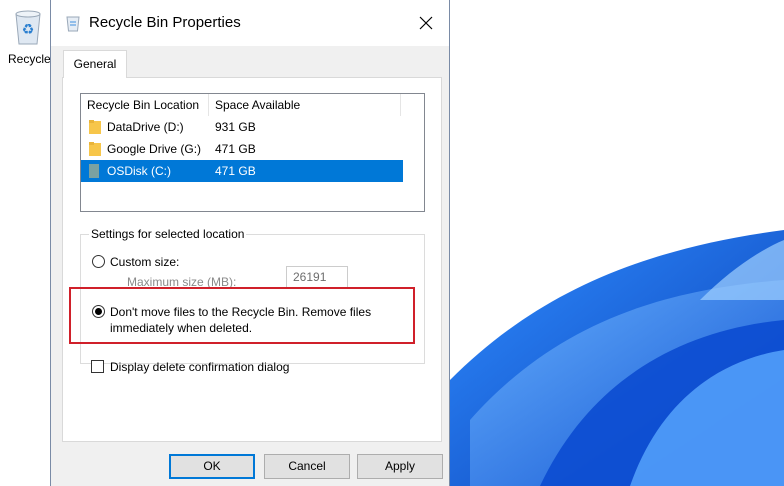  What do you see at coordinates (235, 127) in the screenshot?
I see `space-available: 931 GB` at bounding box center [235, 127].